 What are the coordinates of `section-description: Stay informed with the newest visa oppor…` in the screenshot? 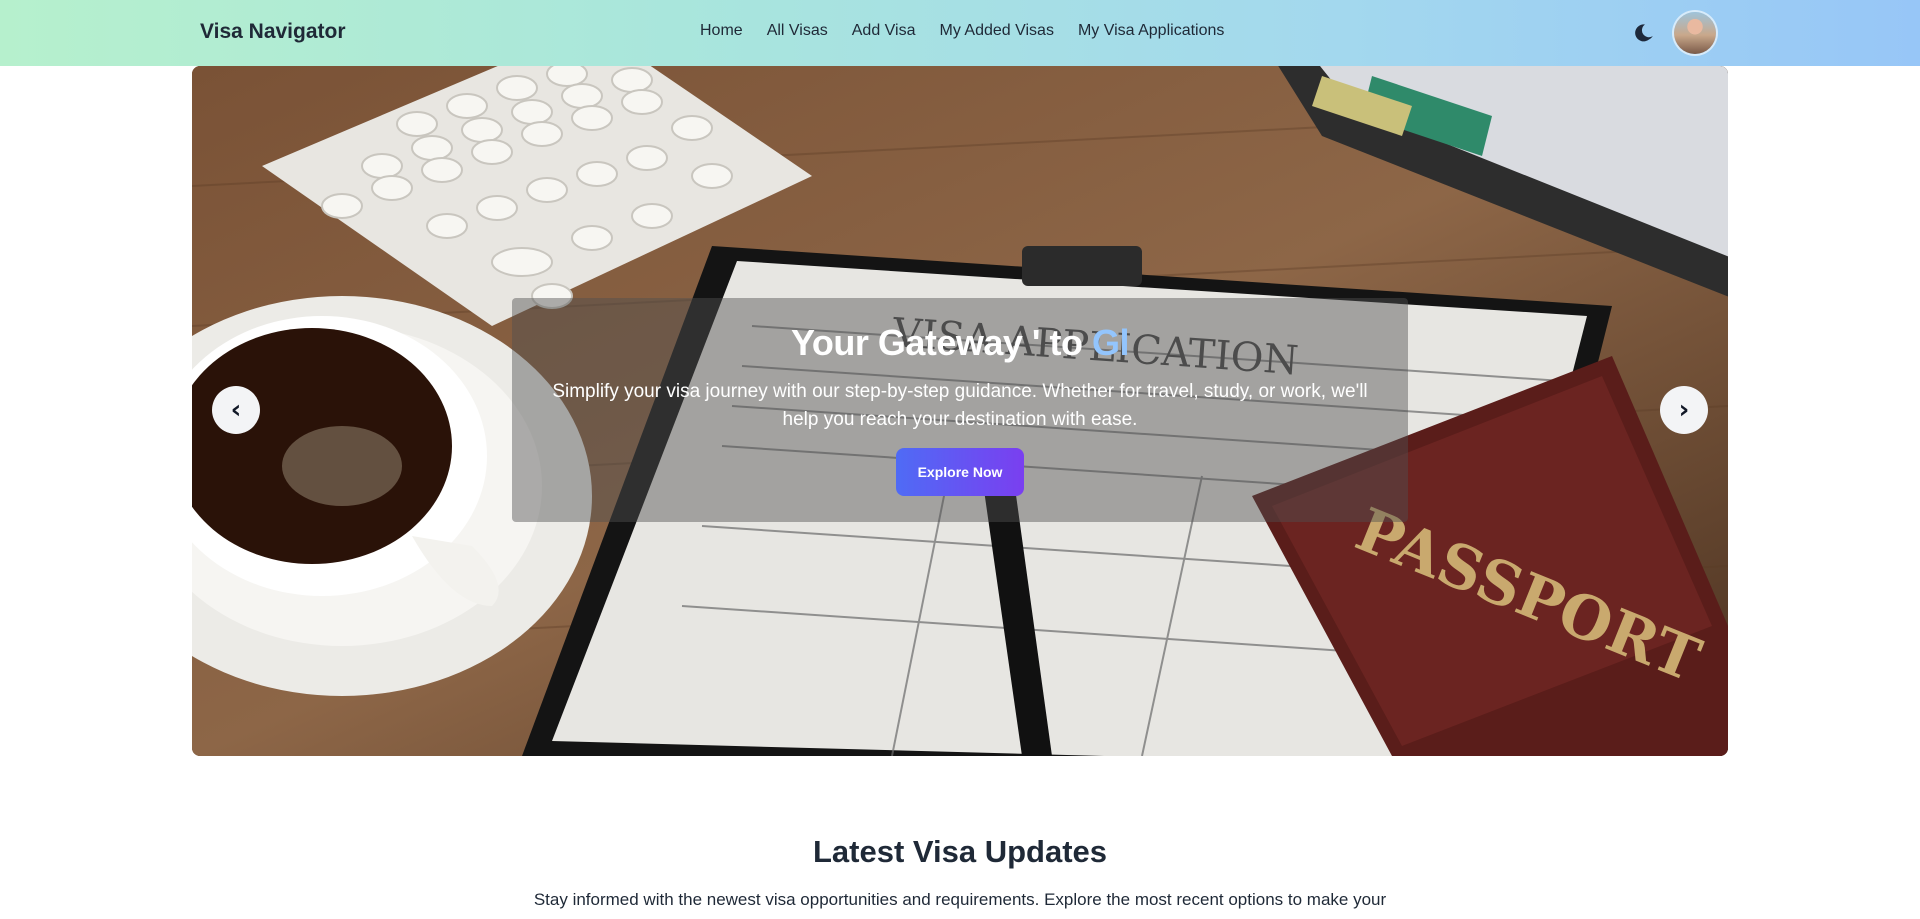 It's located at (960, 899).